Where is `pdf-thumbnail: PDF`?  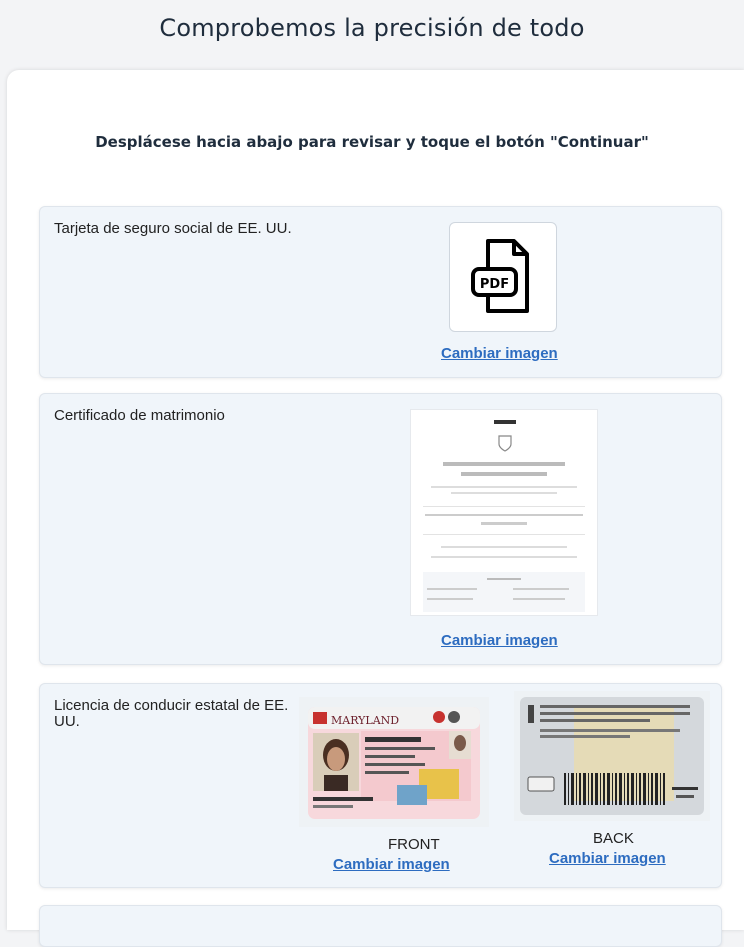
pdf-thumbnail: PDF is located at coordinates (503, 277).